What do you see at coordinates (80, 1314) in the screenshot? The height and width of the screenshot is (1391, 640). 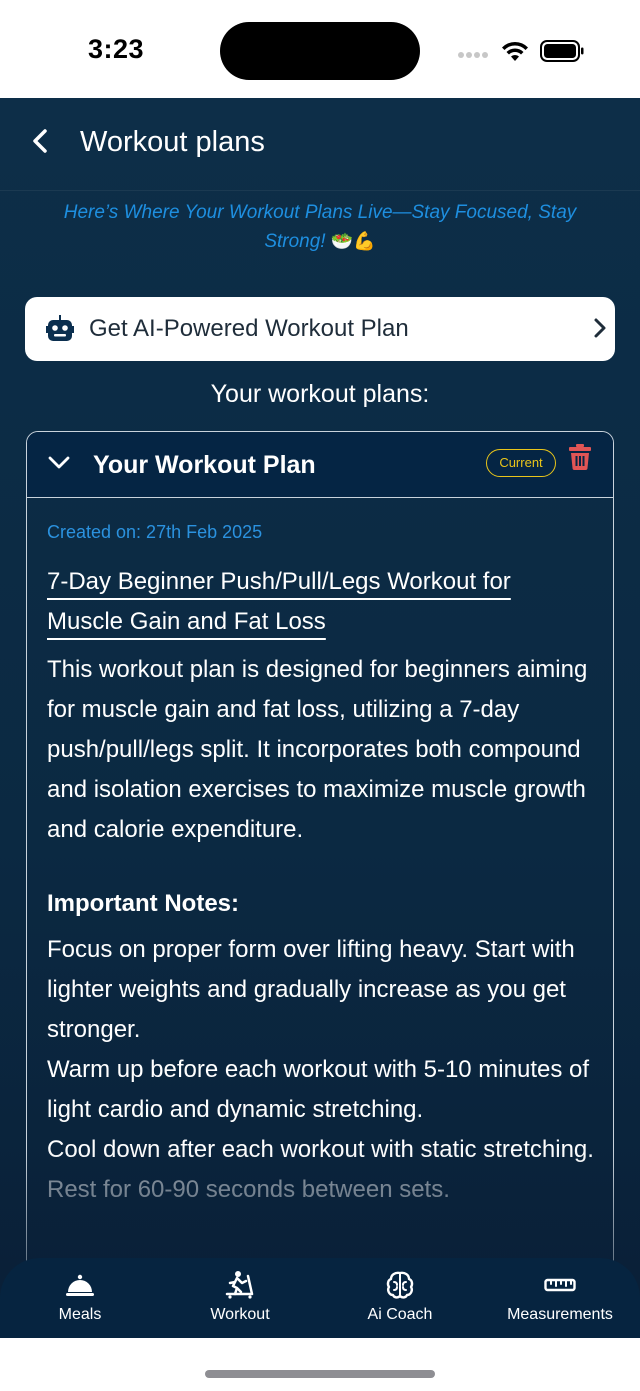 I see `tab-label: Meals` at bounding box center [80, 1314].